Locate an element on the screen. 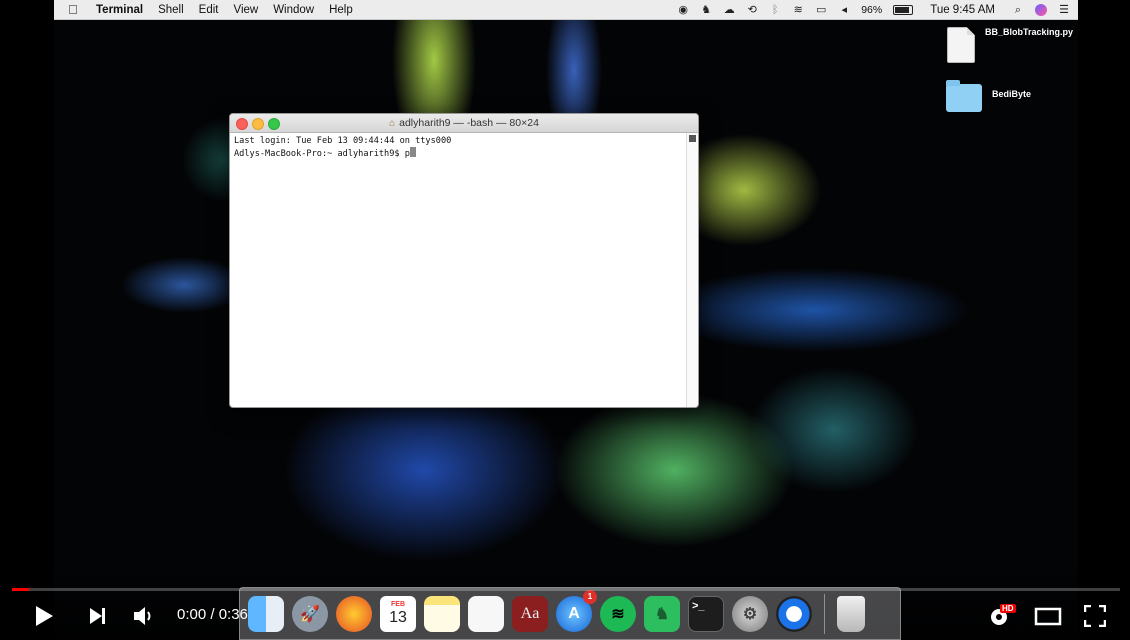 Image resolution: width=1130 pixels, height=640 pixels. record-icon: ◉ is located at coordinates (683, 10).